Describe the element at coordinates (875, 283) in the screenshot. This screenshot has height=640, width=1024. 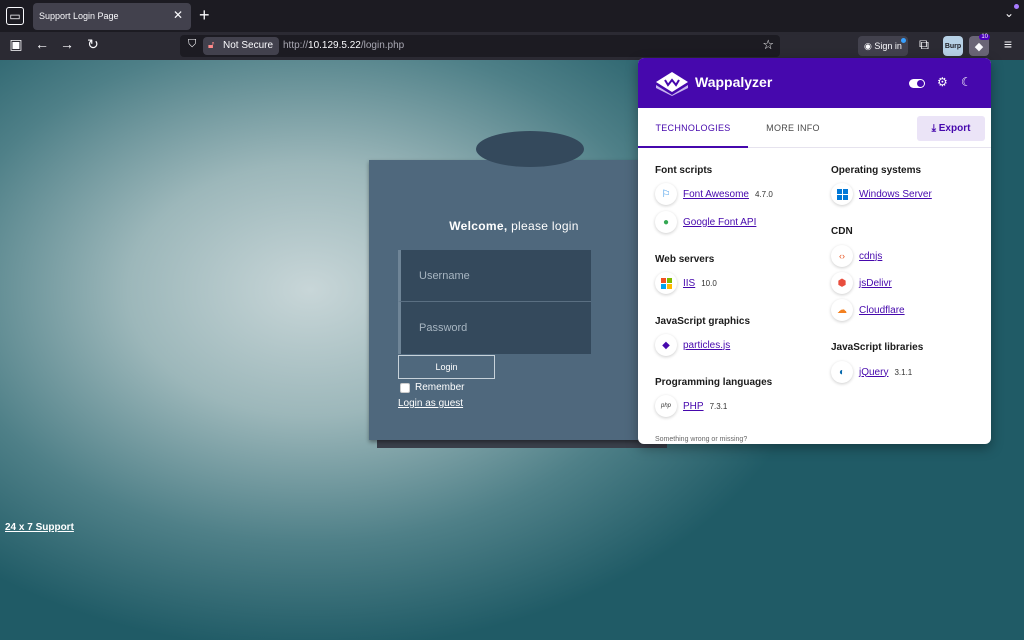
I see `tech-name: jsDelivr` at that location.